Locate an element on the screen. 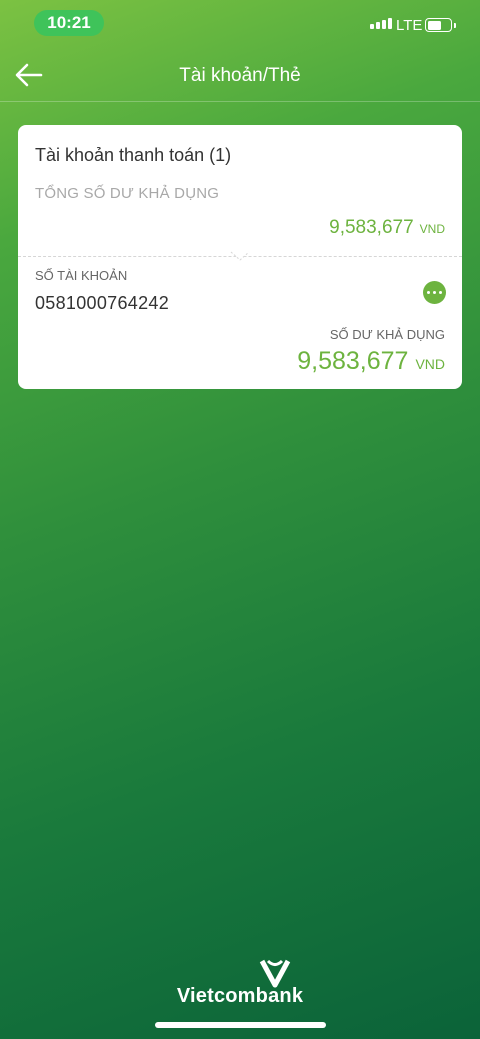  page-title: Tài khoản/Thẻ is located at coordinates (240, 75).